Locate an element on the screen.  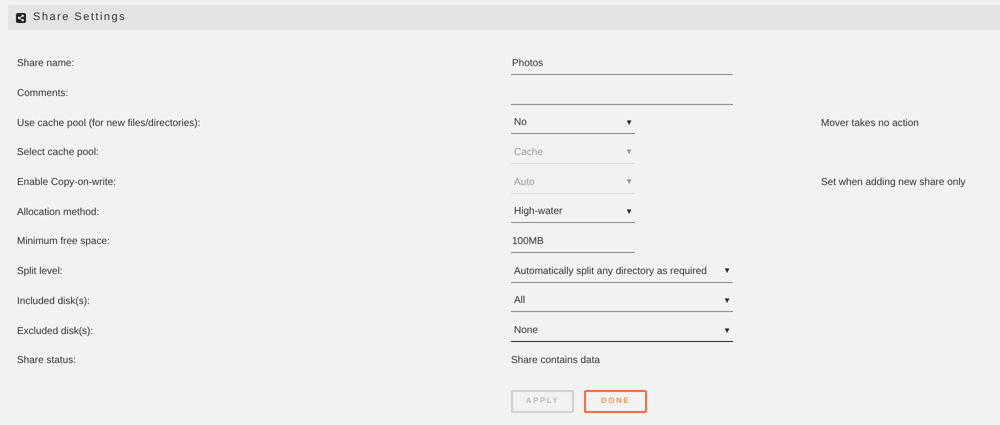
field-label: Select cache pool: is located at coordinates (58, 153).